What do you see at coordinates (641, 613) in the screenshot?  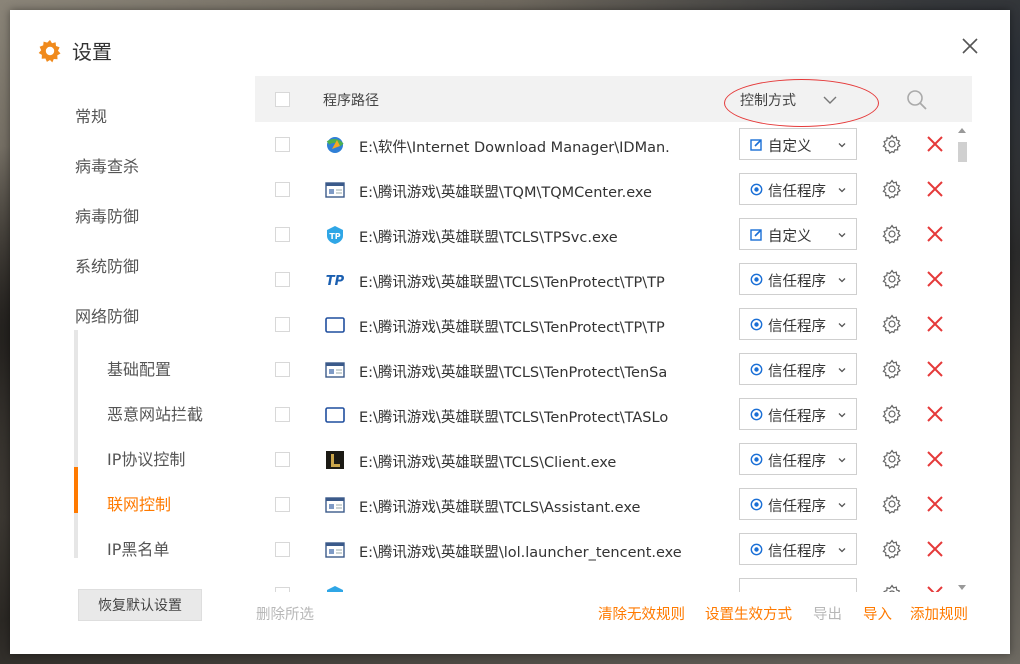 I see `clear-invalid-rules-link: 清除无效规则` at bounding box center [641, 613].